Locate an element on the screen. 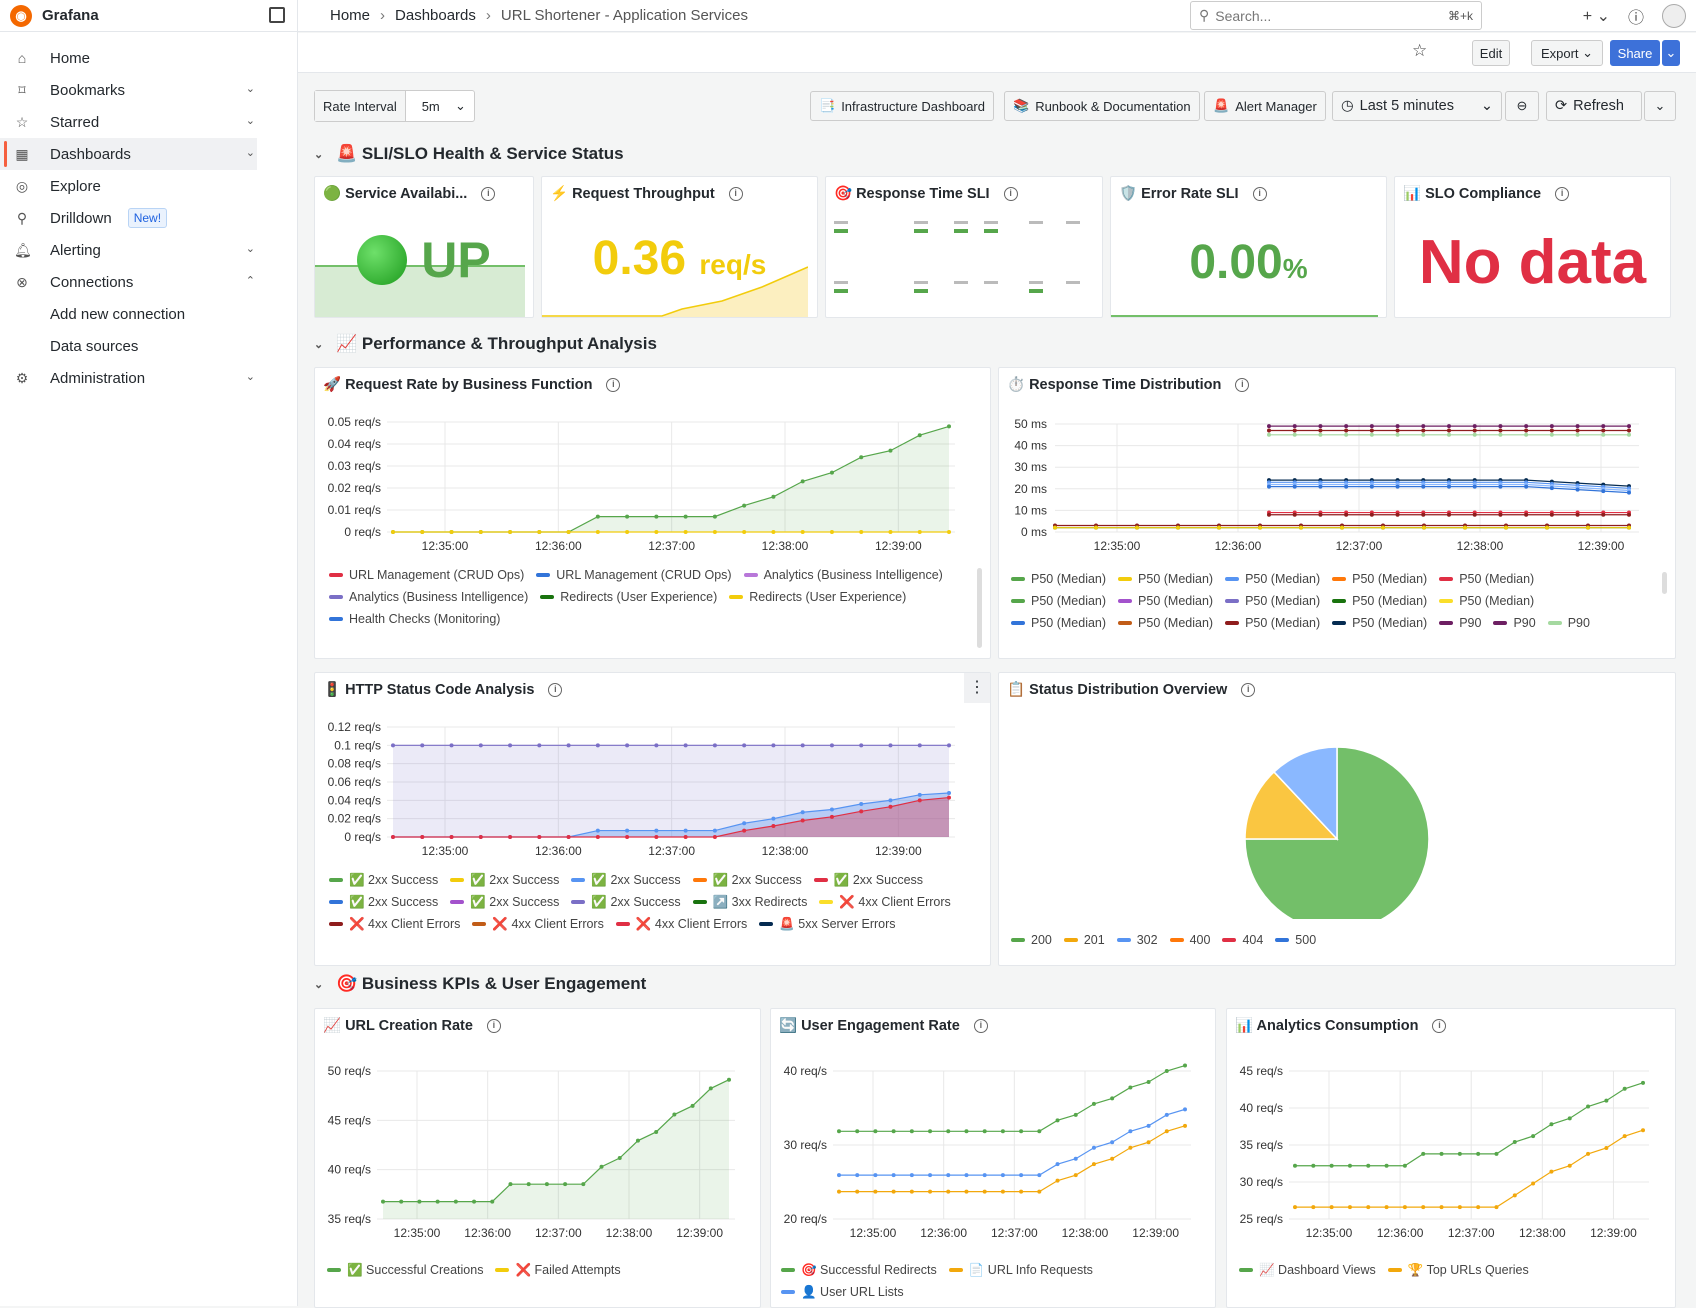 The image size is (1696, 1308). panel-response-time-sli: 🎯 Response Time SLI i is located at coordinates (964, 247).